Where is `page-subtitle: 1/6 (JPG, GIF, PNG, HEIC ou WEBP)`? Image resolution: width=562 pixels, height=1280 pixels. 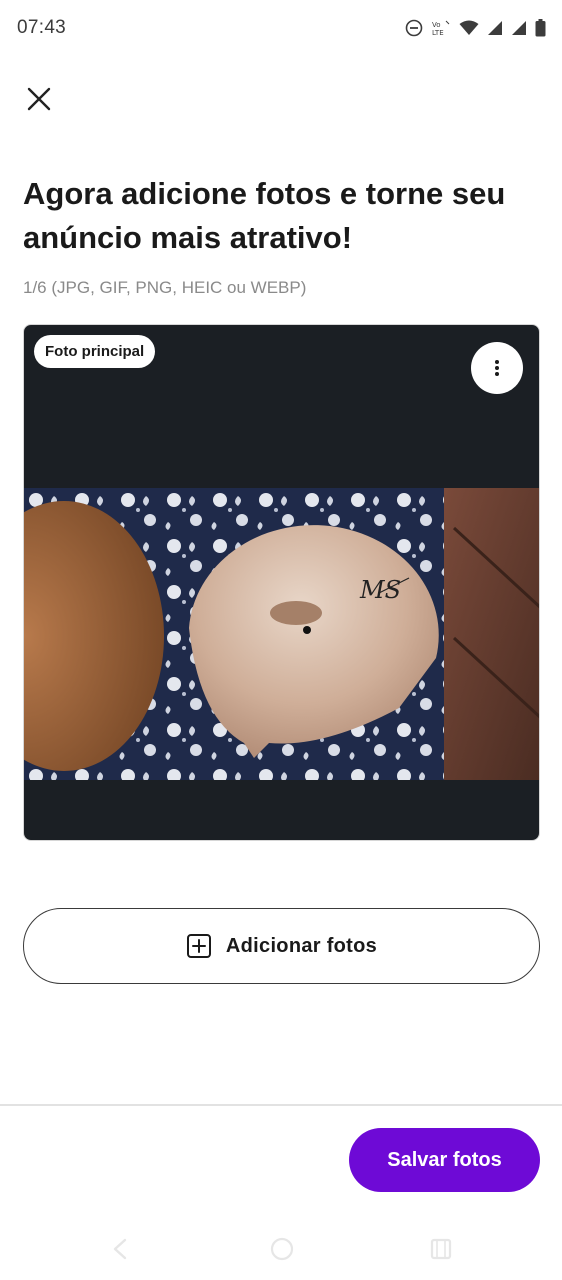
page-subtitle: 1/6 (JPG, GIF, PNG, HEIC ou WEBP) is located at coordinates (165, 287).